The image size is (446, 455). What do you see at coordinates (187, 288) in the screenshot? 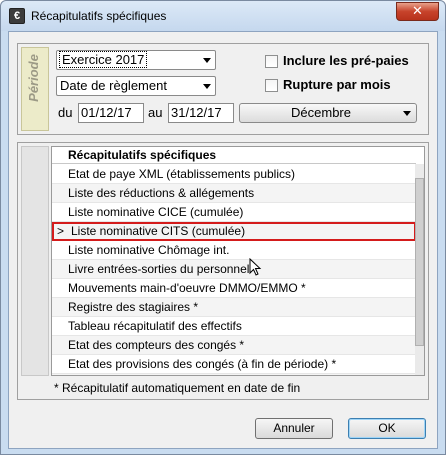
I see `list-item-label: Mouvements main-d'oeuvre DMMO/EMMO *` at bounding box center [187, 288].